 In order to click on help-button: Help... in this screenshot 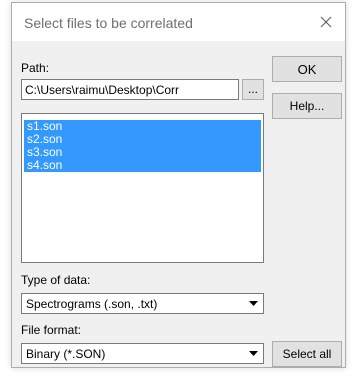, I will do `click(307, 106)`.